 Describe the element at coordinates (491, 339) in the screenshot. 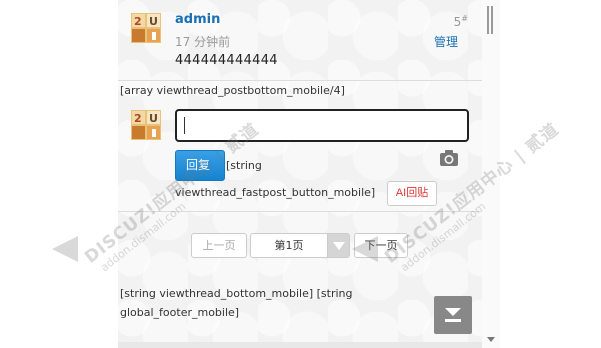

I see `scroll-down-arrow-icon` at that location.